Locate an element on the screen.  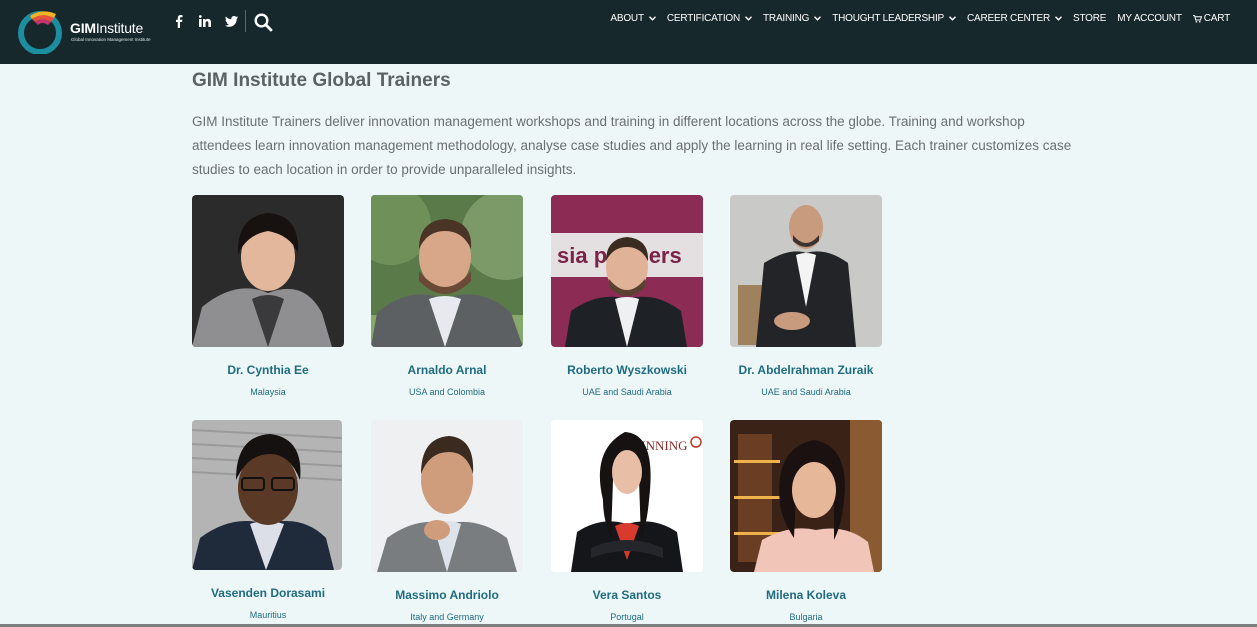
nav-about: ABOUT is located at coordinates (633, 18).